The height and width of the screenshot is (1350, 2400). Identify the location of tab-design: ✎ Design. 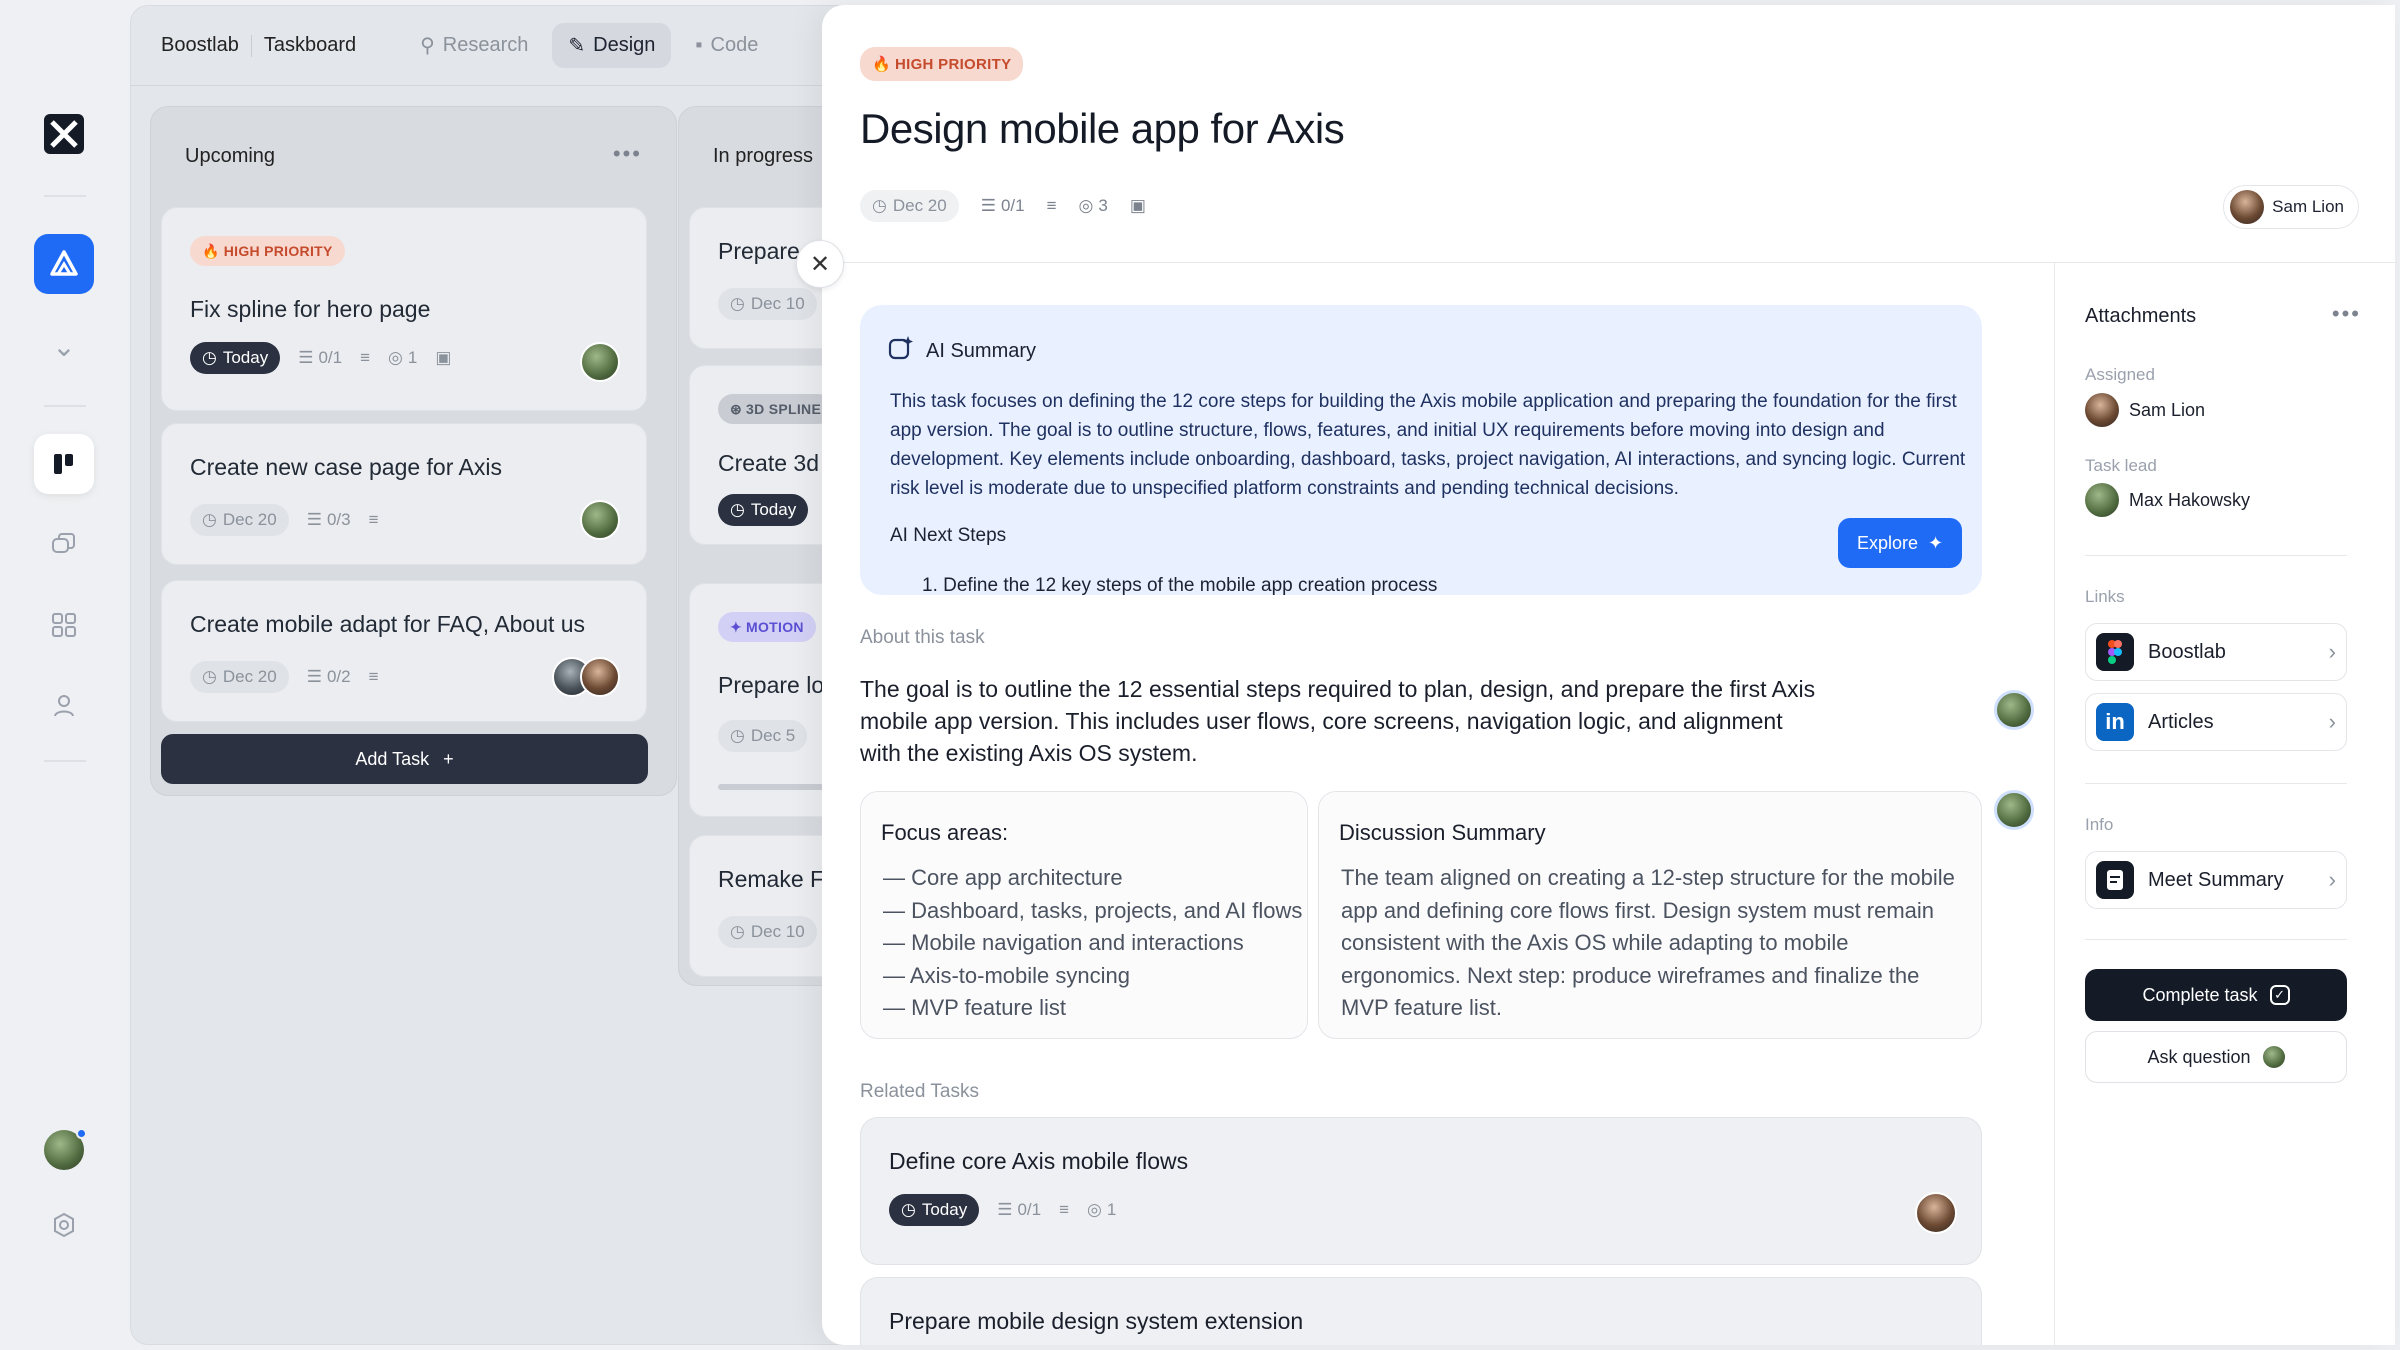
(612, 45).